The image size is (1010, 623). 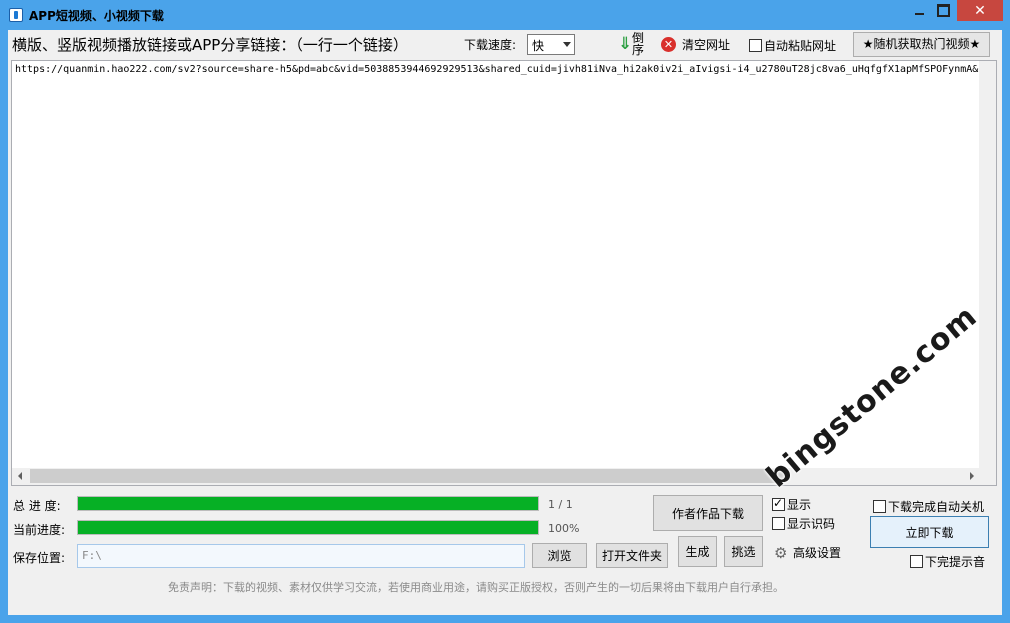 What do you see at coordinates (668, 44) in the screenshot?
I see `close-circle-icon: ✕` at bounding box center [668, 44].